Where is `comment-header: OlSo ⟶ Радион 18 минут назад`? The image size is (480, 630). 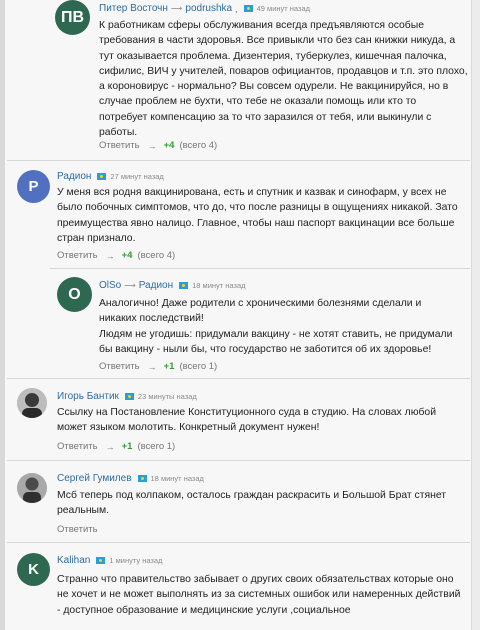
comment-header: OlSo ⟶ Радион 18 минут назад is located at coordinates (172, 285).